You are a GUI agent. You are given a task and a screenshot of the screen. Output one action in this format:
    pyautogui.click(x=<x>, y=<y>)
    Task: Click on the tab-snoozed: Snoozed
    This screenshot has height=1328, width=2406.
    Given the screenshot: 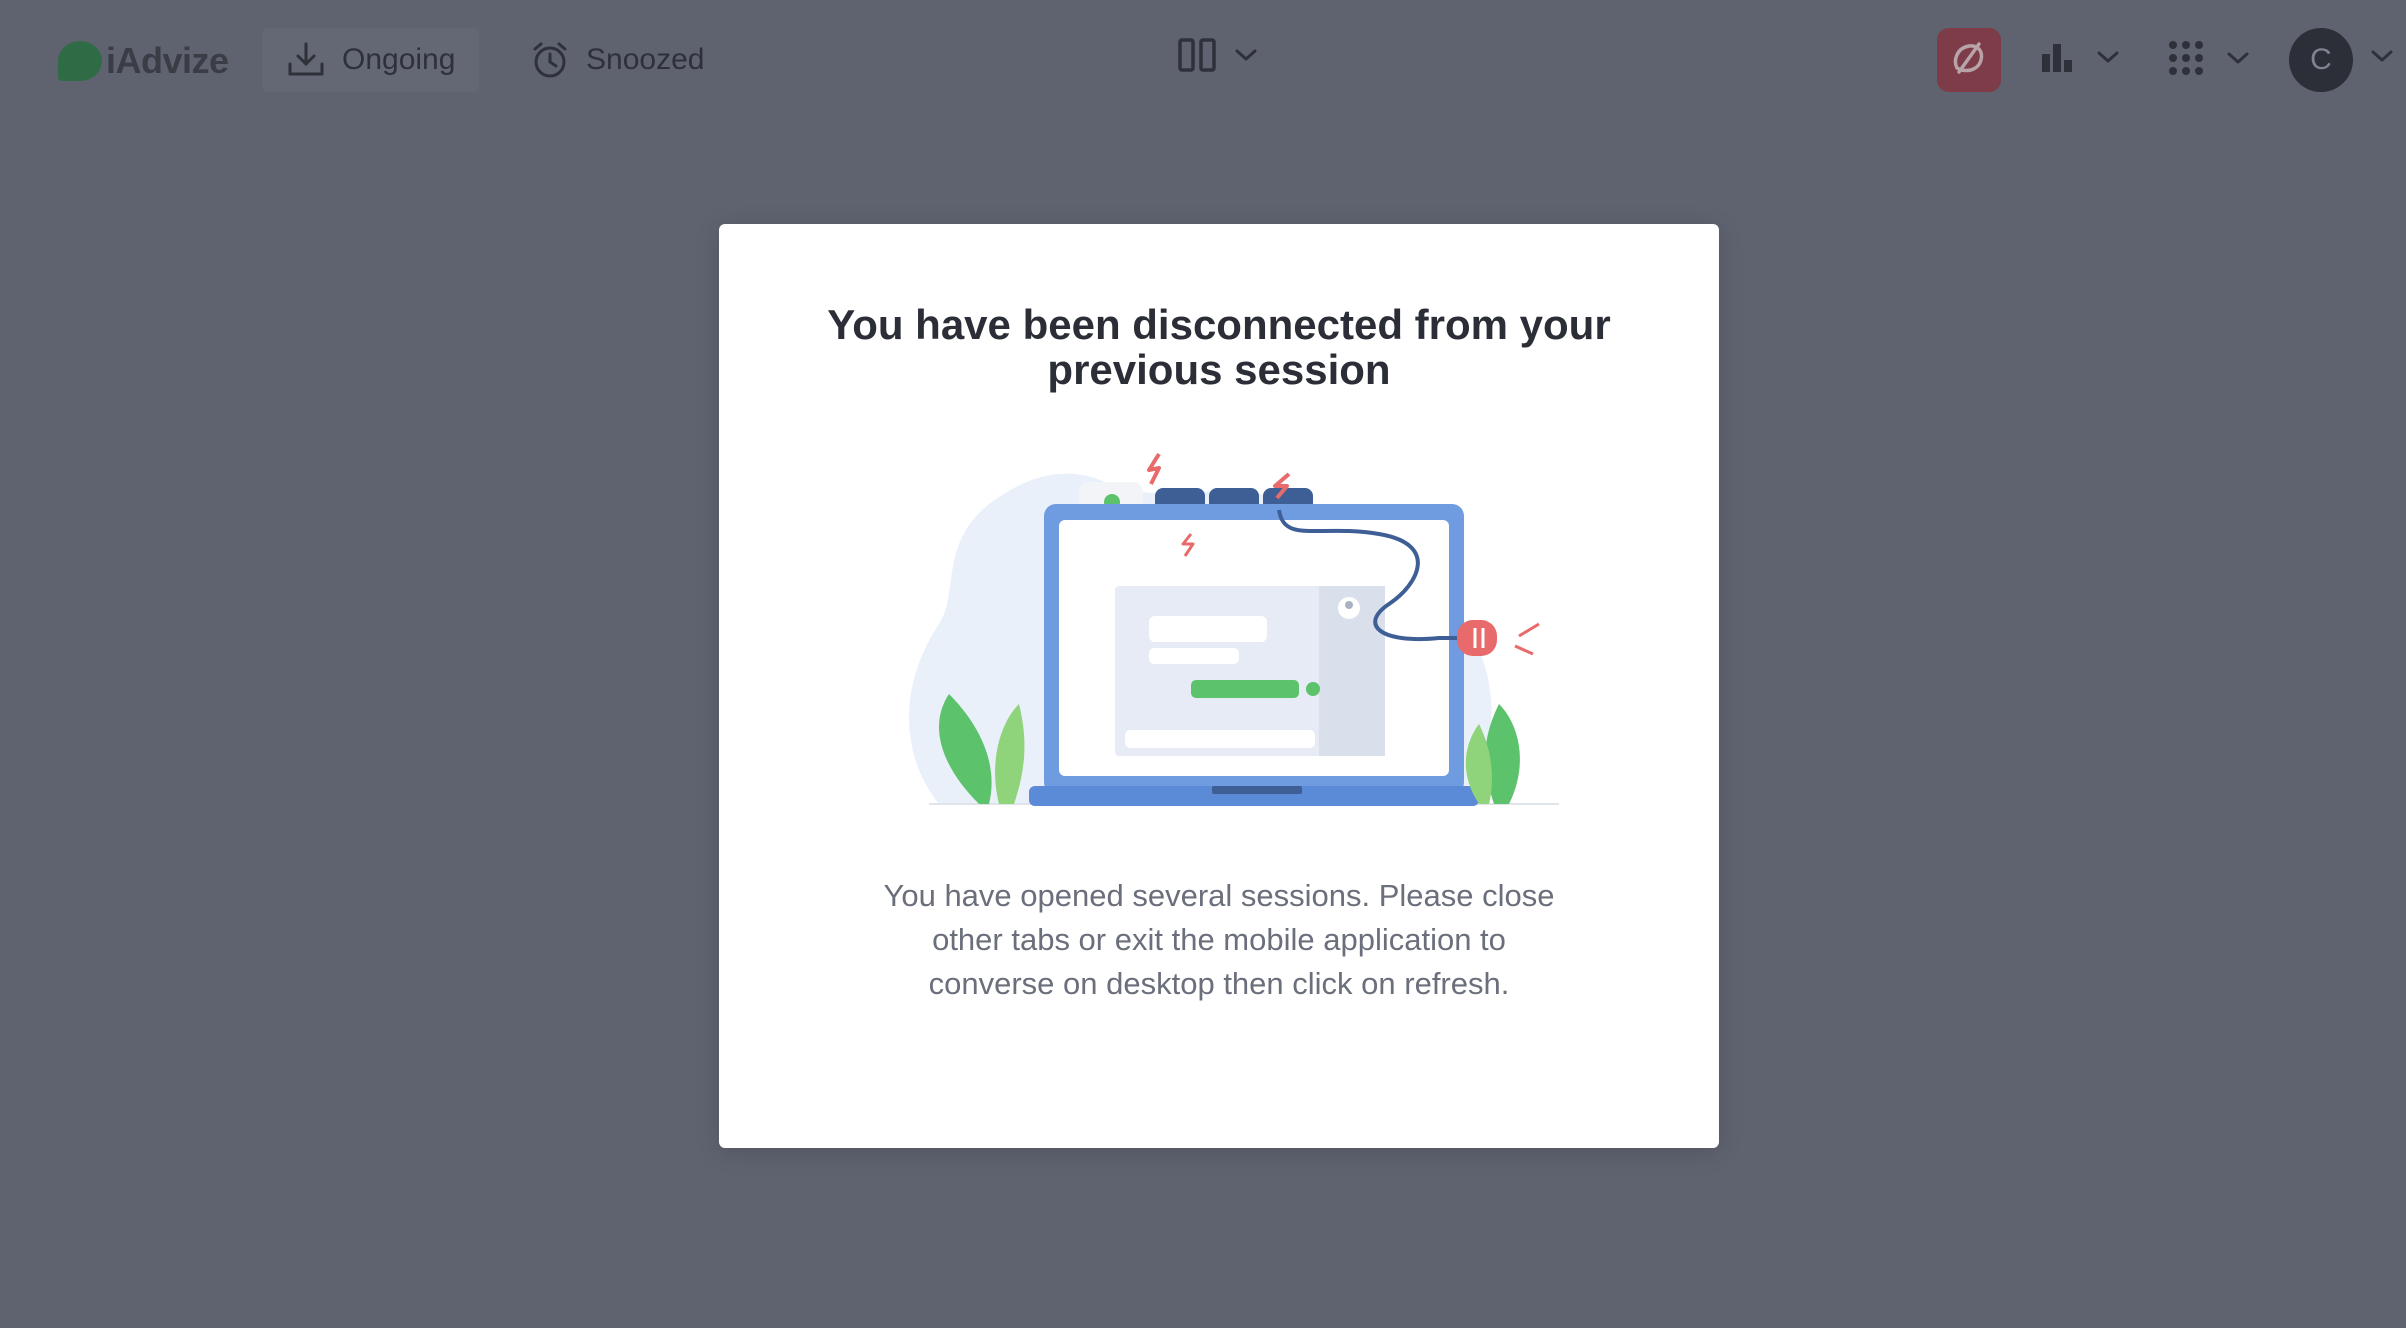 What is the action you would take?
    pyautogui.click(x=617, y=60)
    